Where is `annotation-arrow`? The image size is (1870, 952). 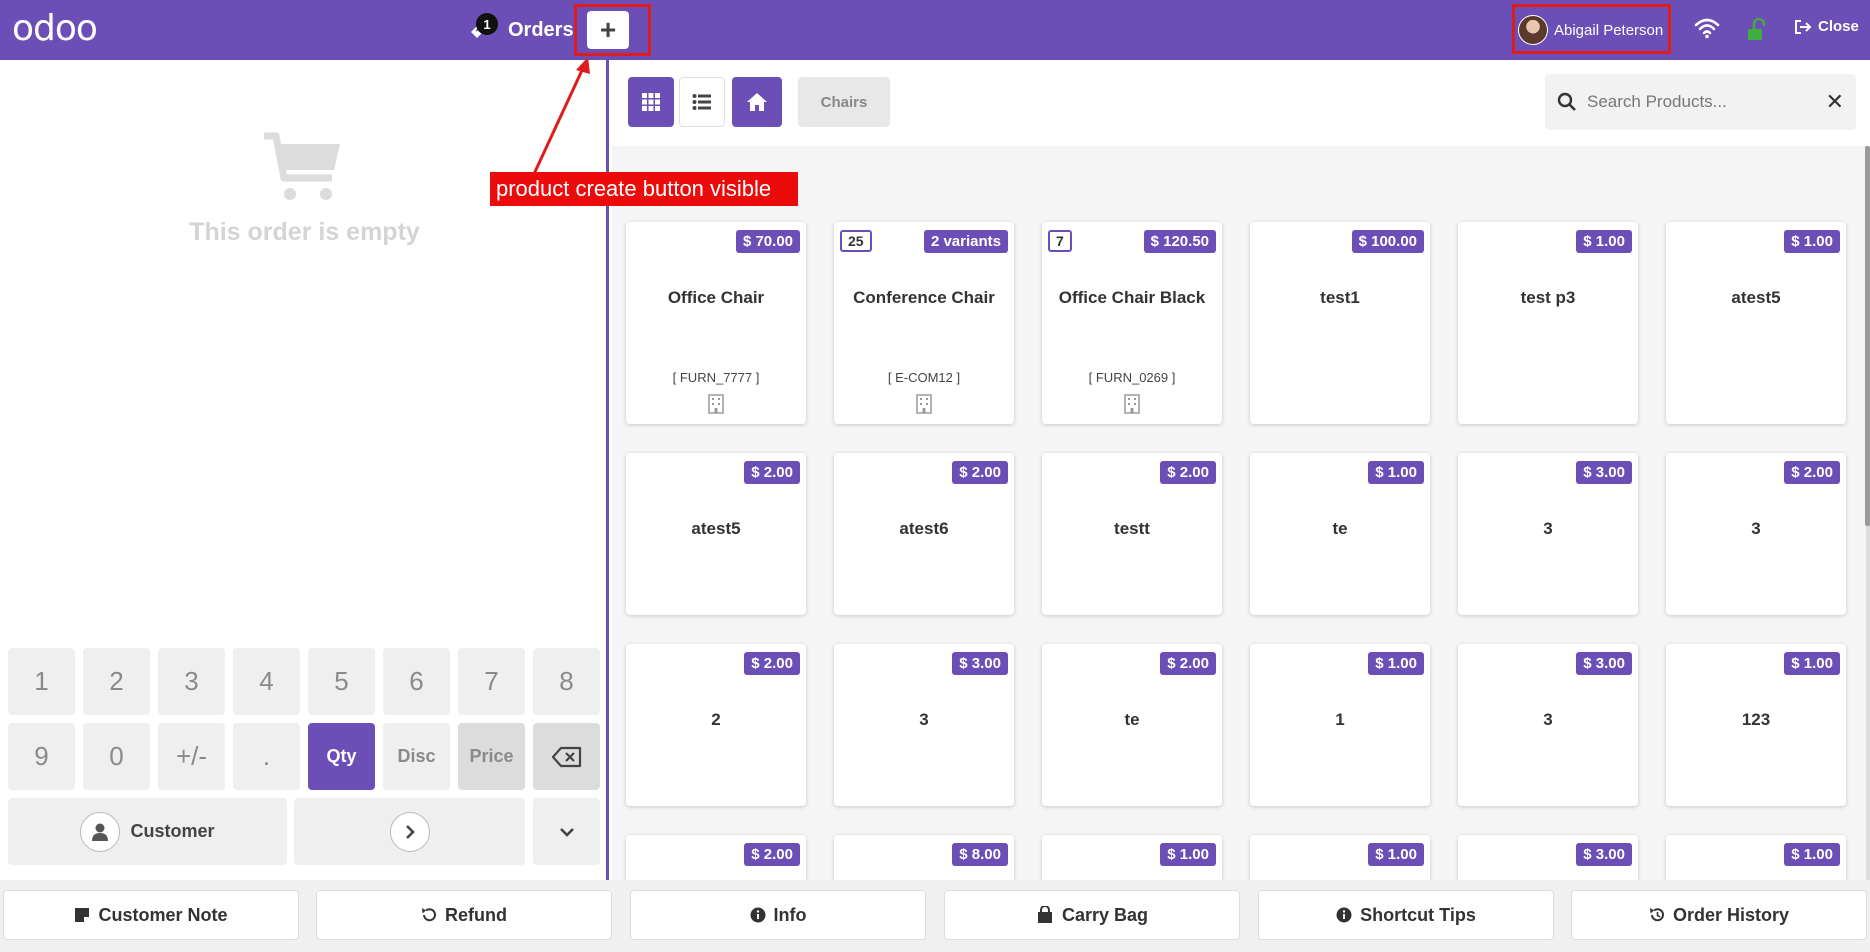
annotation-arrow is located at coordinates (561, 116).